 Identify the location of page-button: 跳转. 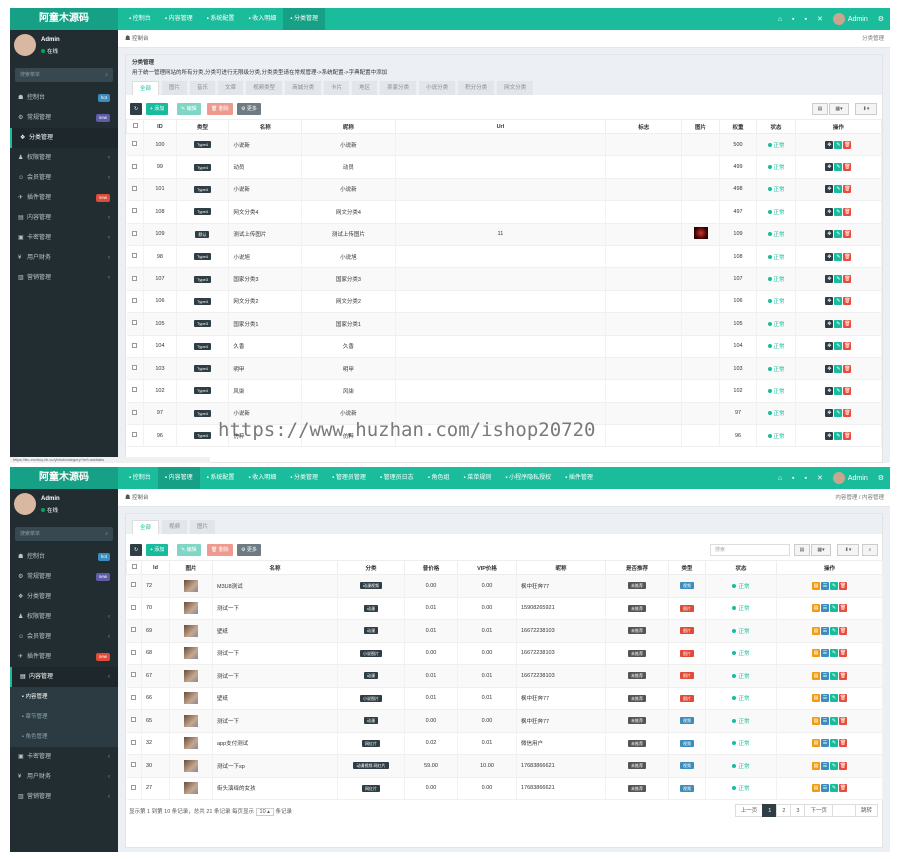
(866, 810).